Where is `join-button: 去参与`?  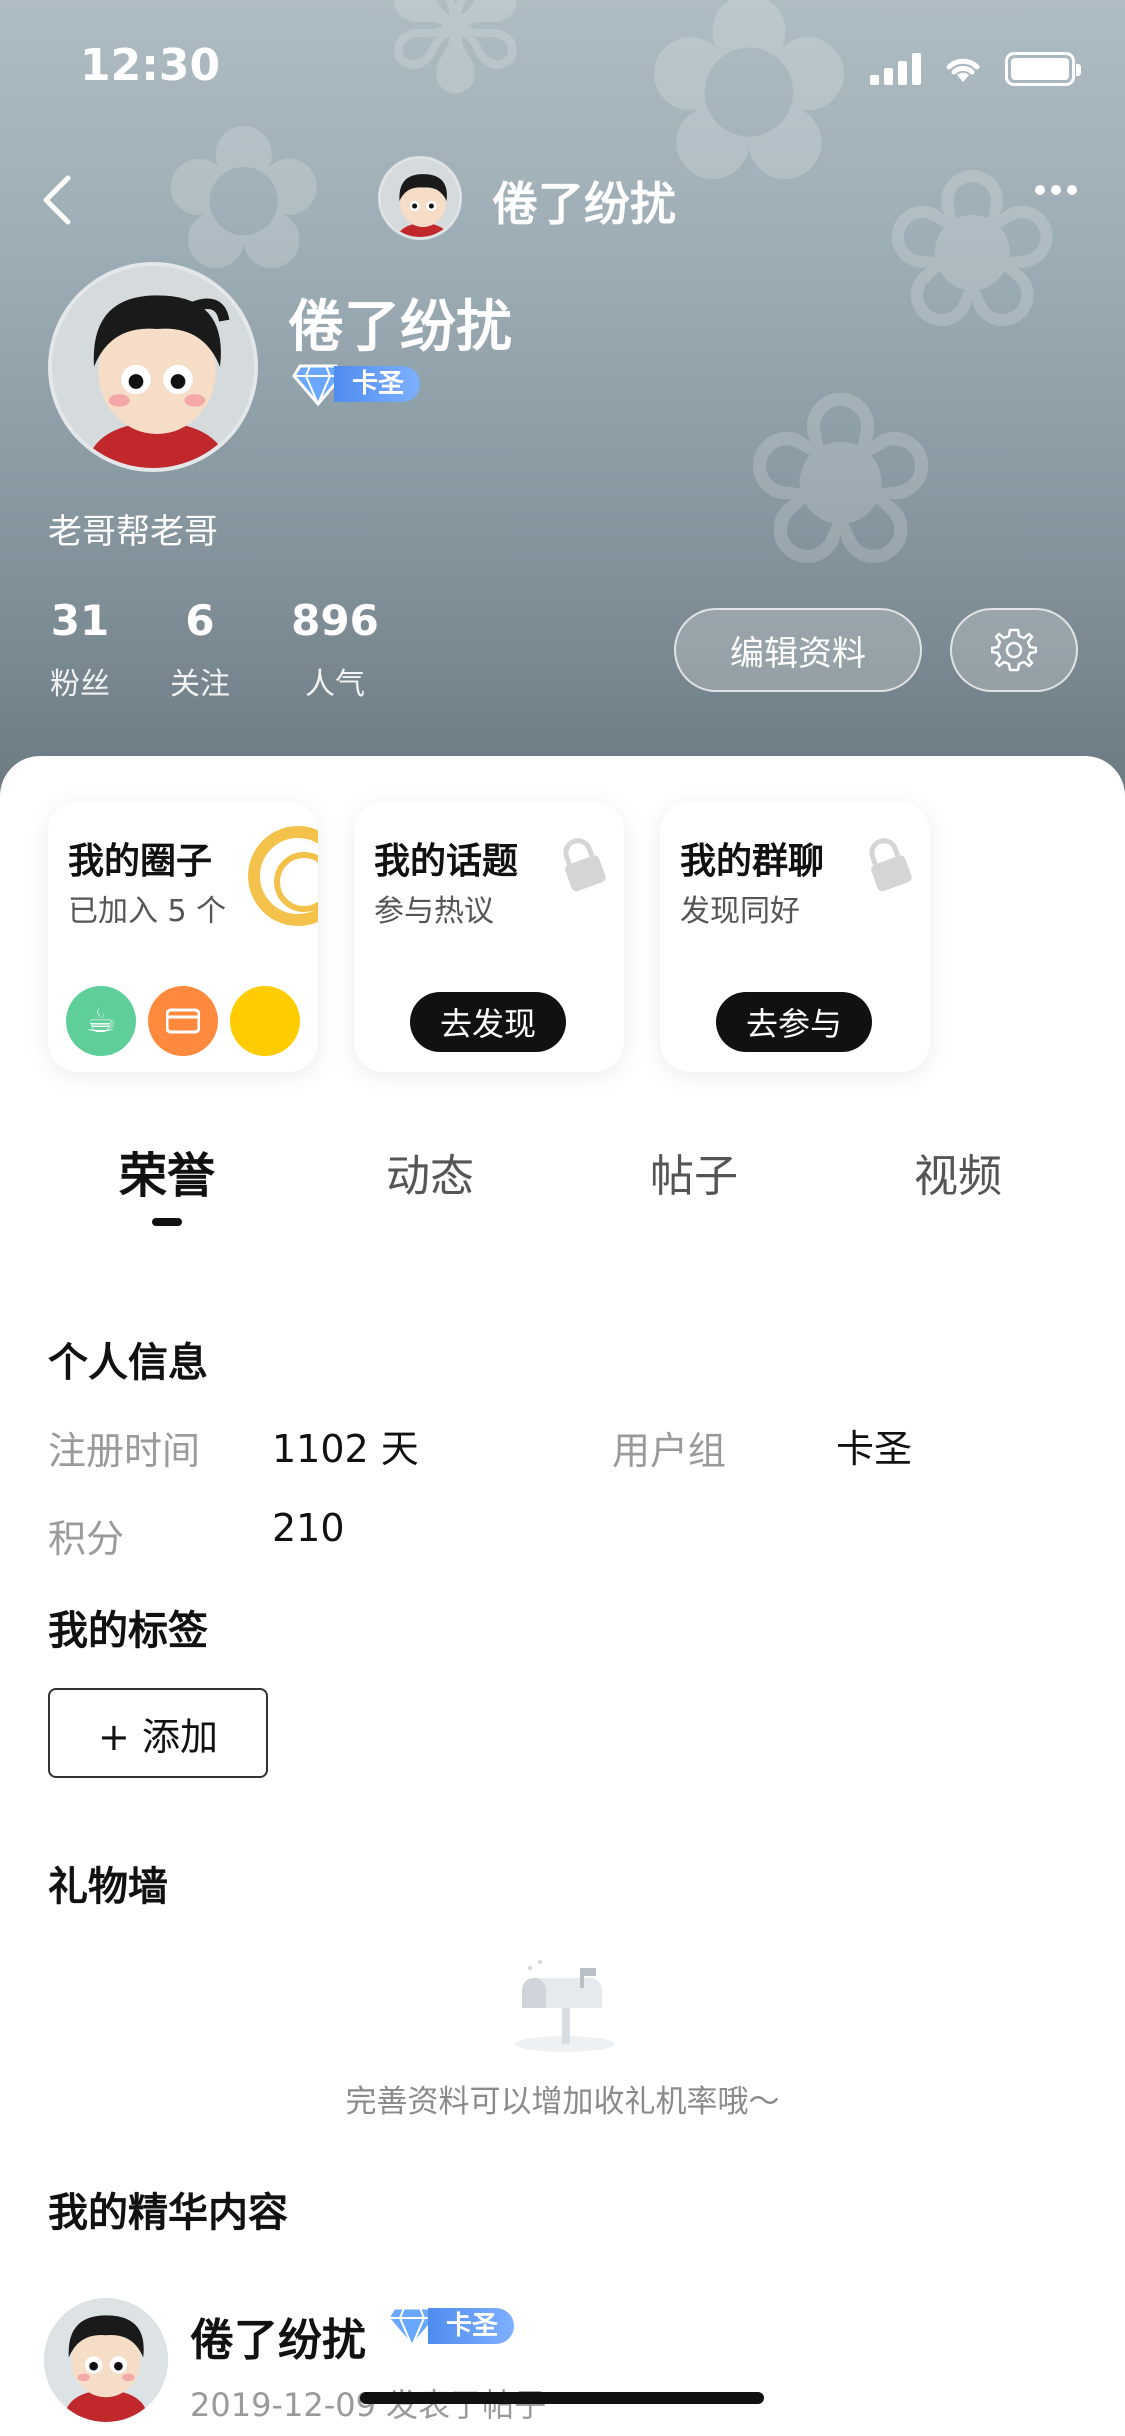 join-button: 去参与 is located at coordinates (794, 1022).